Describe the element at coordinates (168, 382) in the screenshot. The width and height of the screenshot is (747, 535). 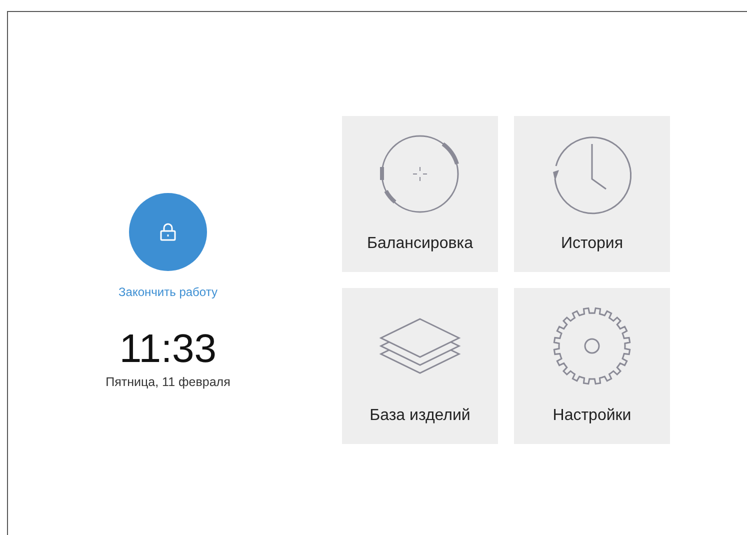
I see `date-text: Пятница, 11 февраля` at that location.